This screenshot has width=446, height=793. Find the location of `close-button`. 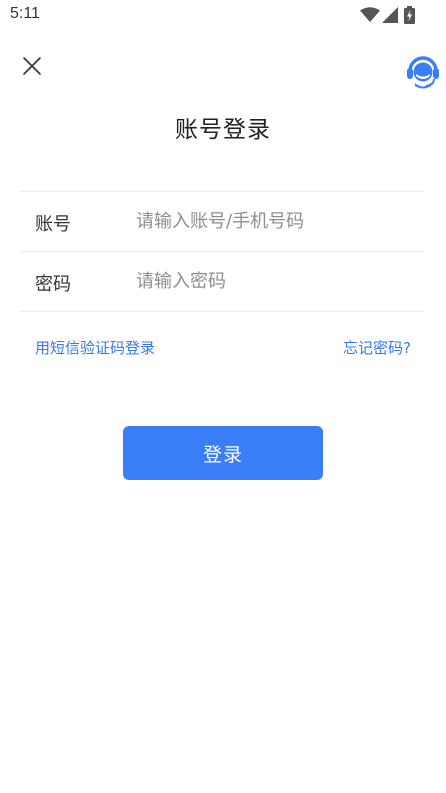

close-button is located at coordinates (32, 66).